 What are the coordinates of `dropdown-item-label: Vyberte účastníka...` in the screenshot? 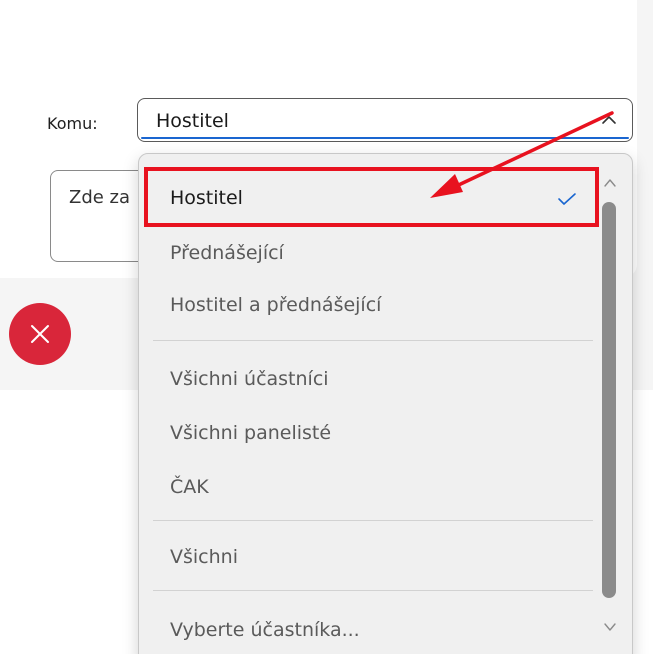 It's located at (265, 630).